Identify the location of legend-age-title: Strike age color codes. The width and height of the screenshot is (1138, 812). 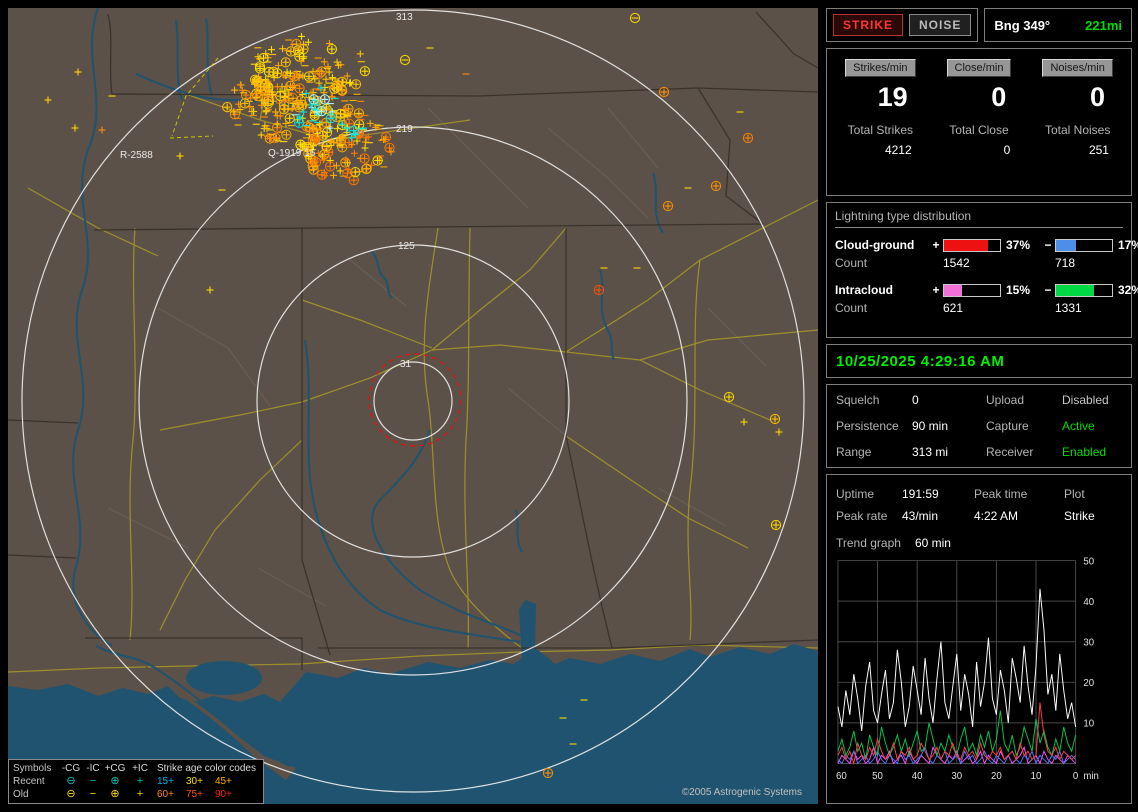
(206, 768).